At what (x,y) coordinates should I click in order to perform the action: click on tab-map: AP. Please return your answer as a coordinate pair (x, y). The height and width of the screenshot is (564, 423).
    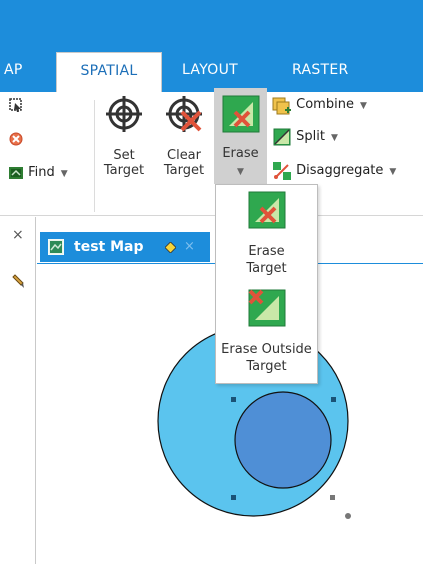
    Looking at the image, I should click on (18, 72).